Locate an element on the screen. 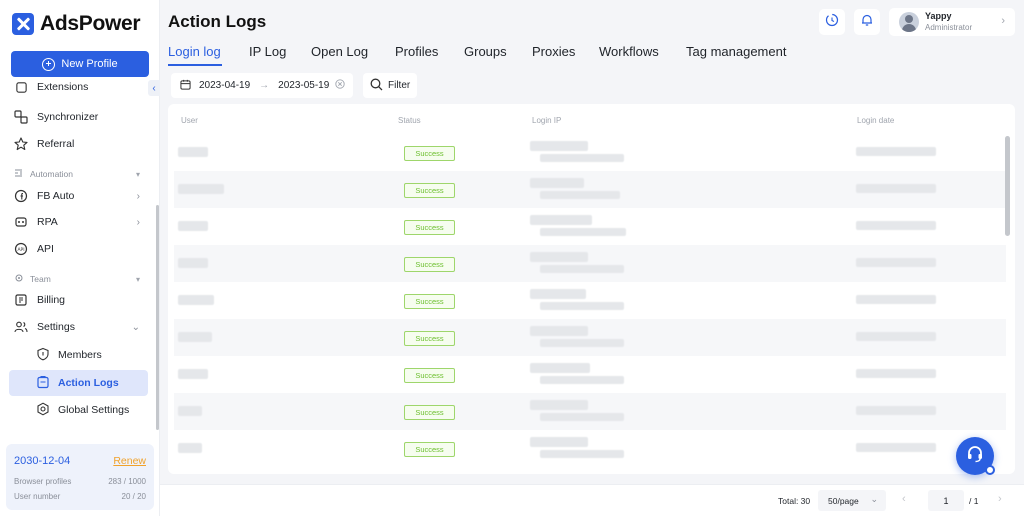  new-profile-label: New Profile is located at coordinates (89, 64).